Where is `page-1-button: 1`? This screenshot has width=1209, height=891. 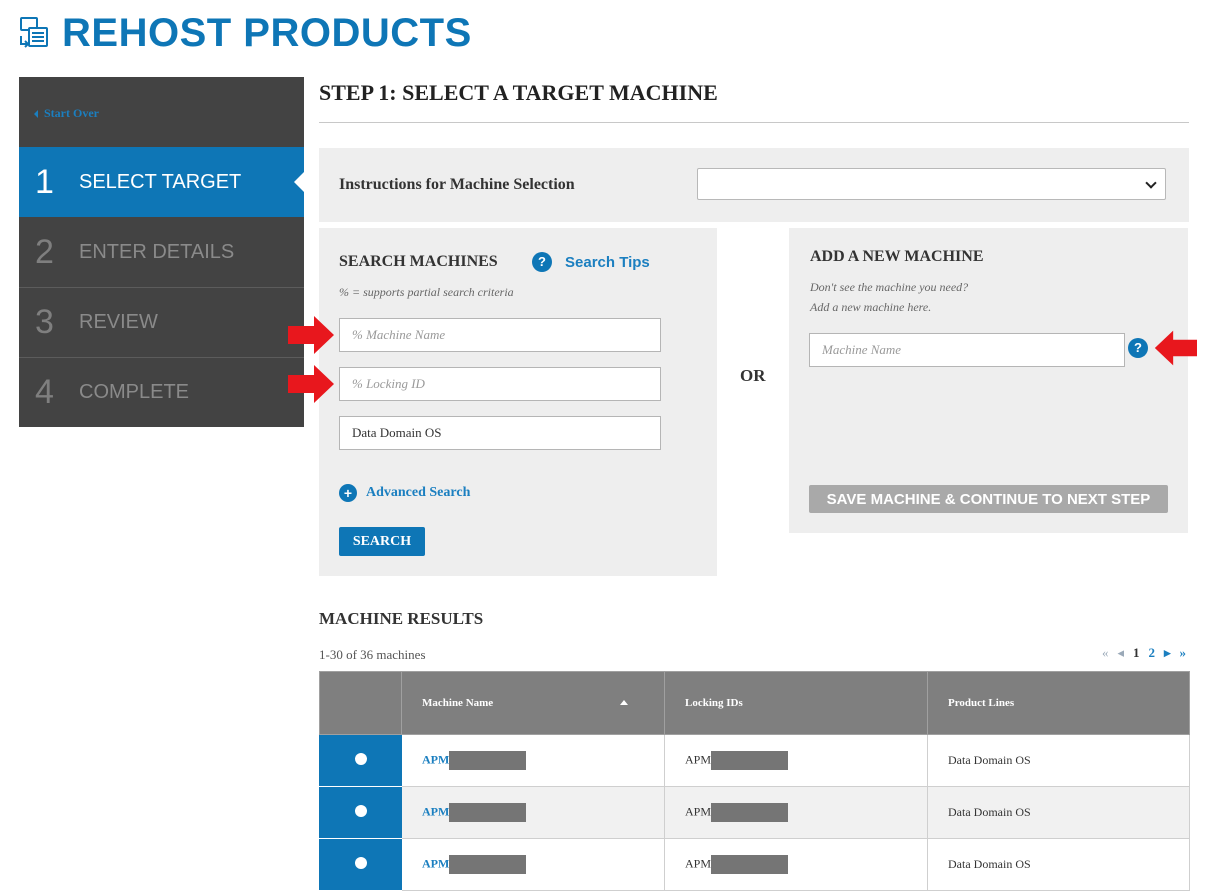 page-1-button: 1 is located at coordinates (1136, 653).